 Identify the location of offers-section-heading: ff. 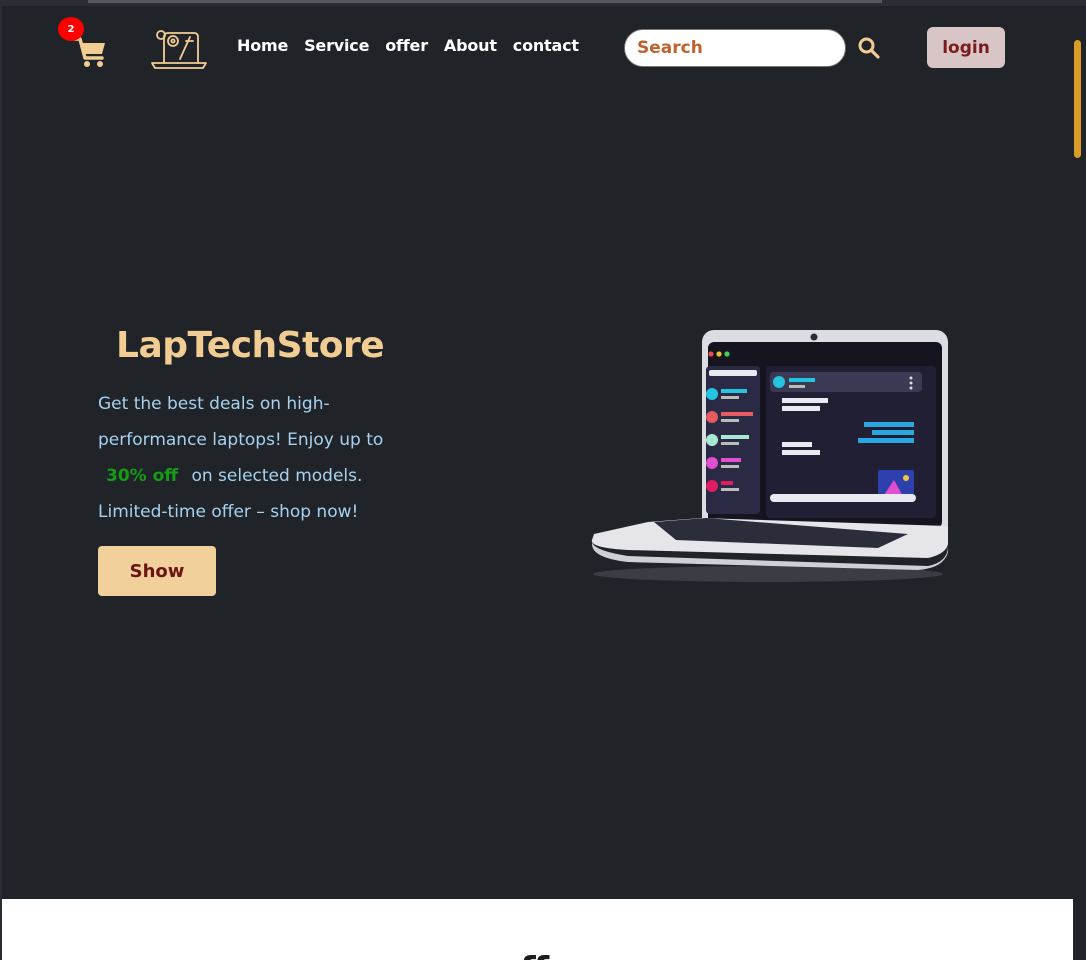
(544, 951).